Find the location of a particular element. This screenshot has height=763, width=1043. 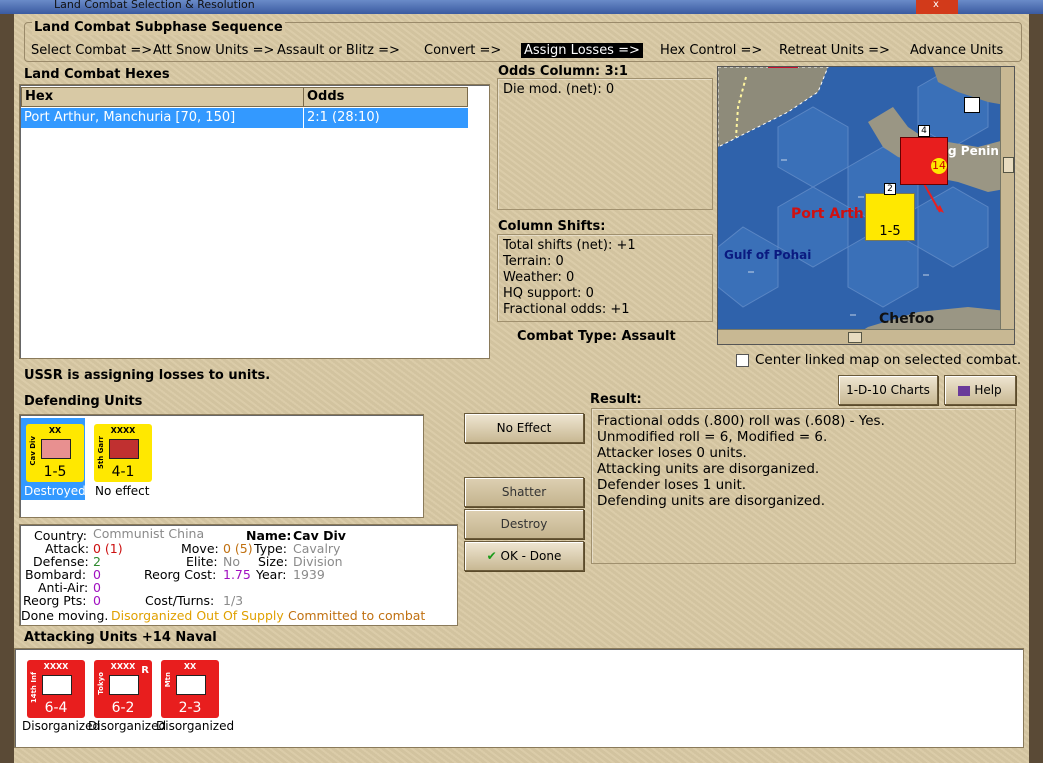

help-button: Help is located at coordinates (980, 390).